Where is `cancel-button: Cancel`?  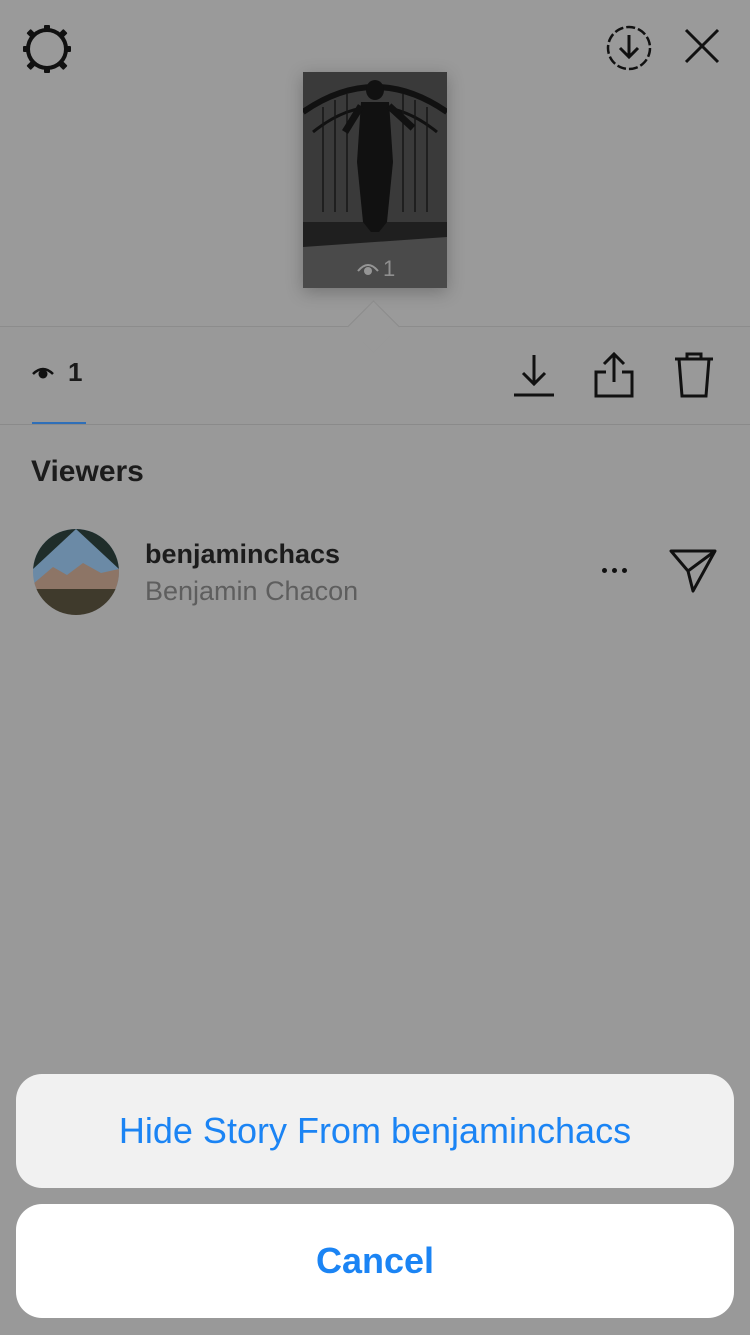
cancel-button: Cancel is located at coordinates (375, 1261).